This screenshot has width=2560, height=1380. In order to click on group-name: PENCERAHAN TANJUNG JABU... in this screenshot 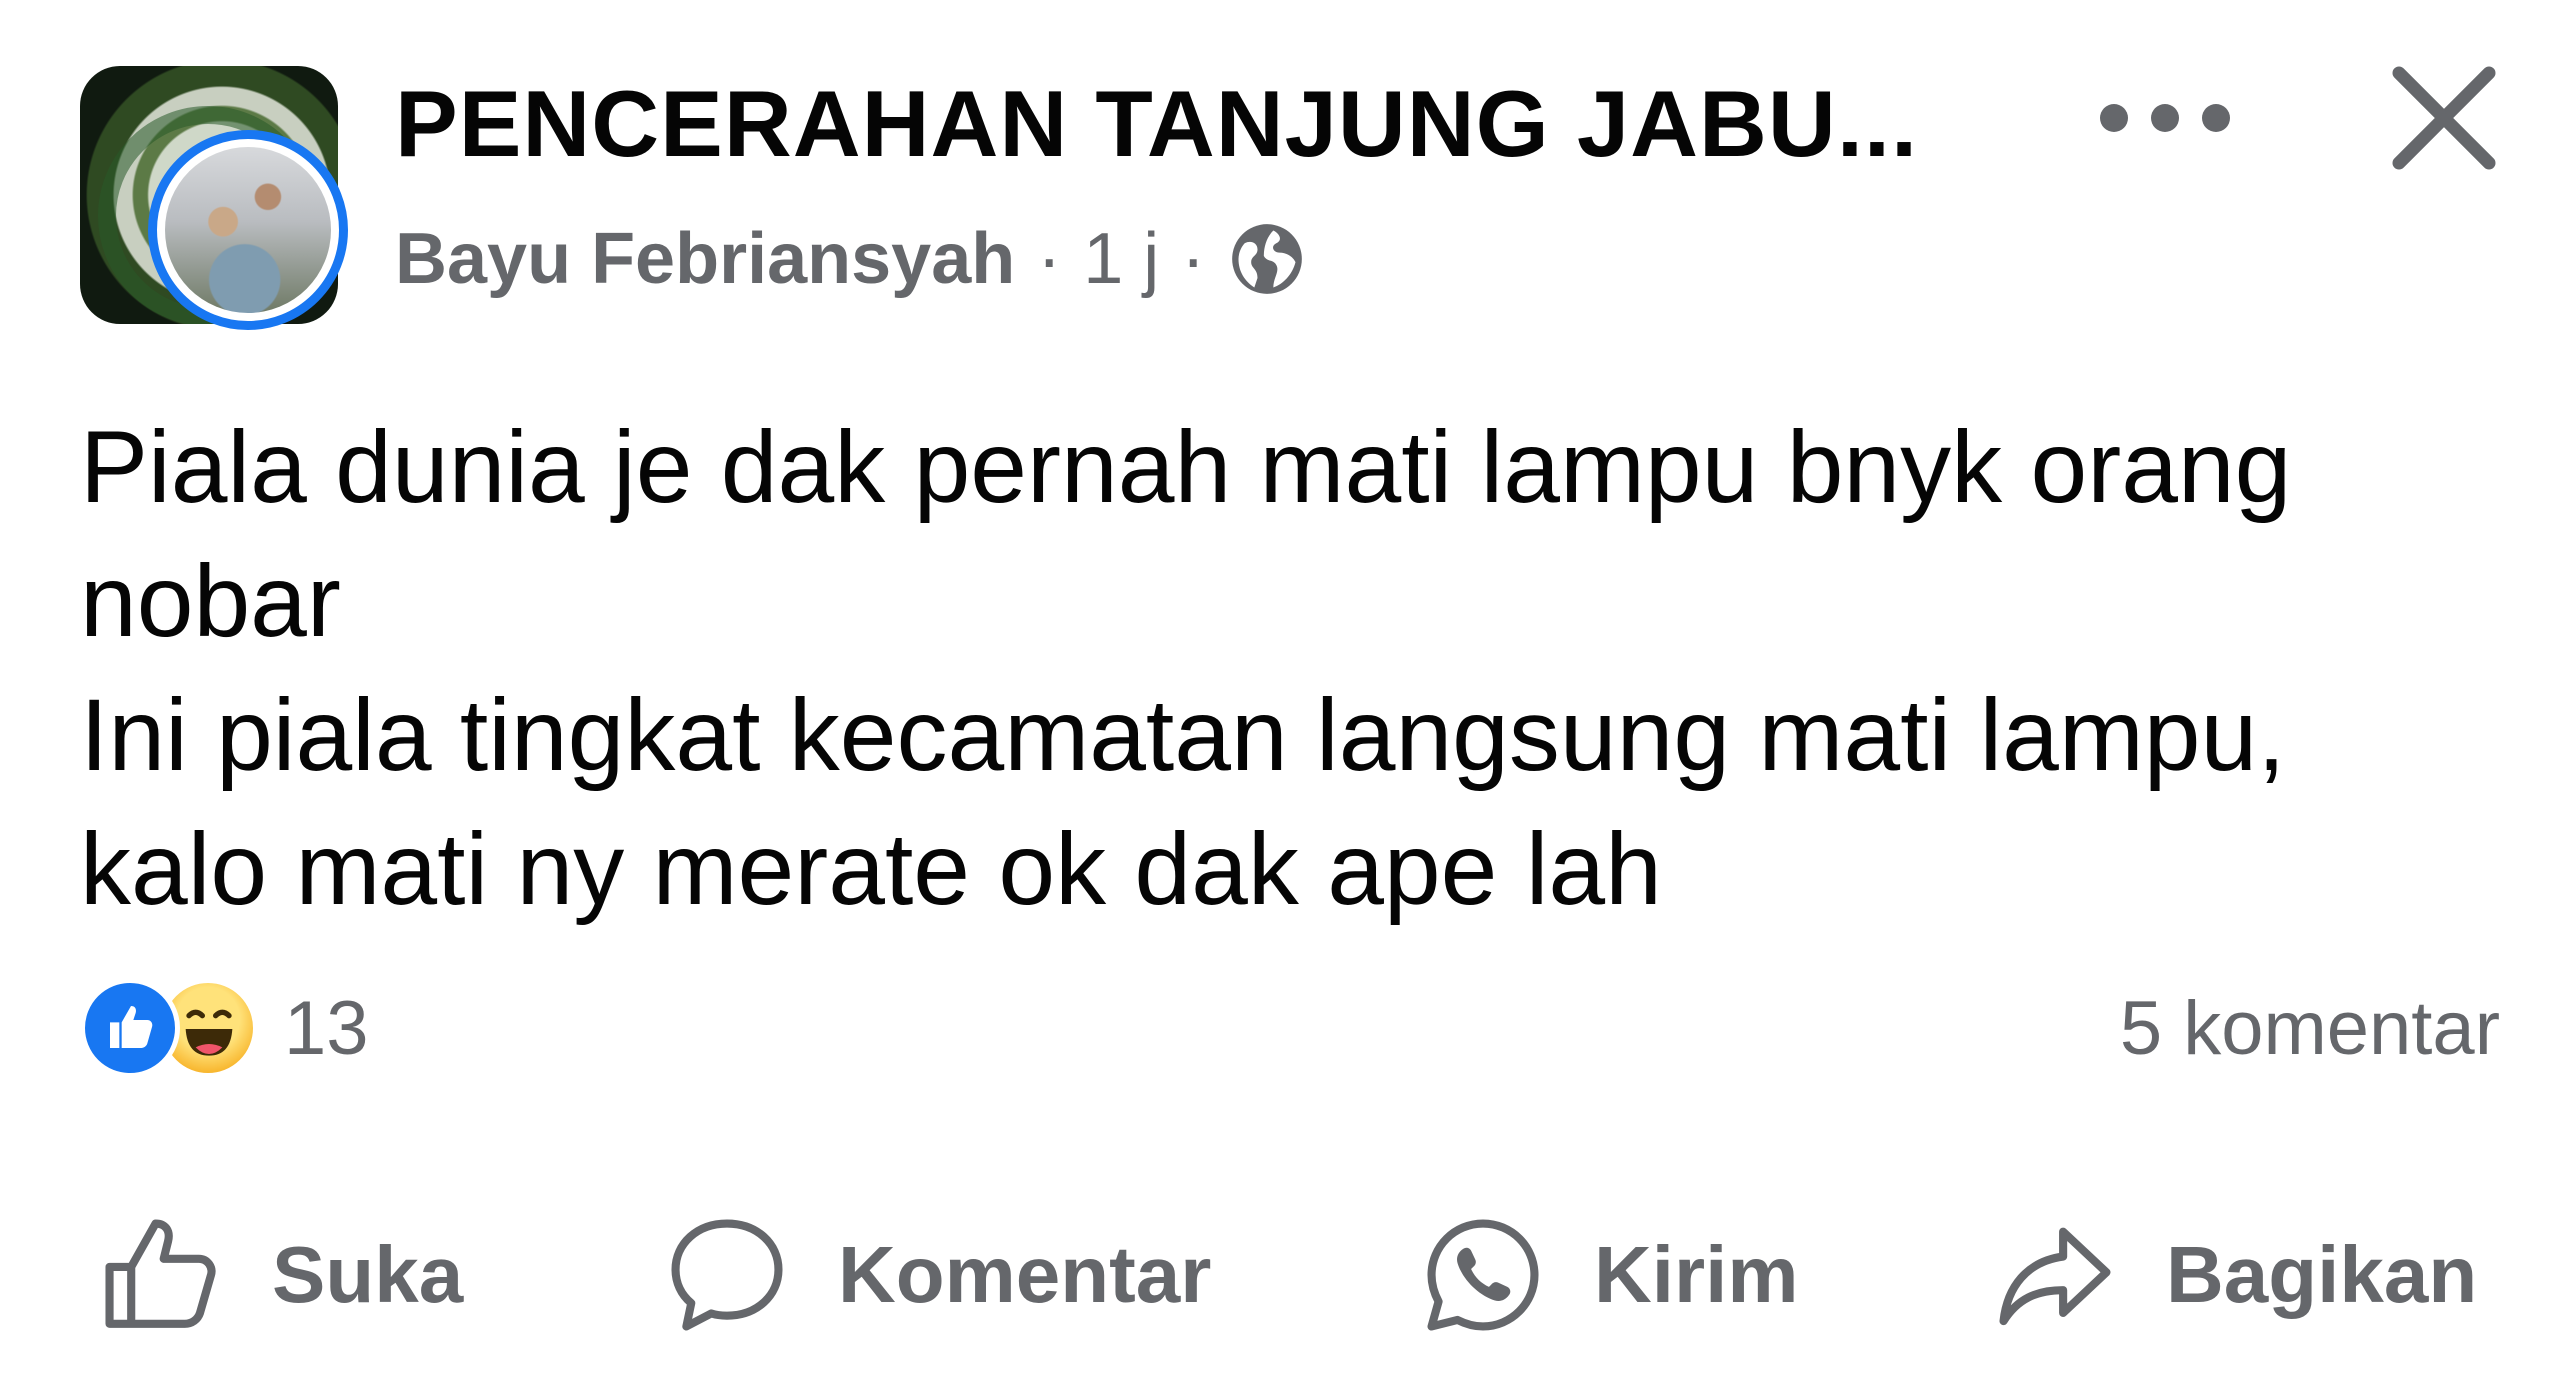, I will do `click(1156, 124)`.